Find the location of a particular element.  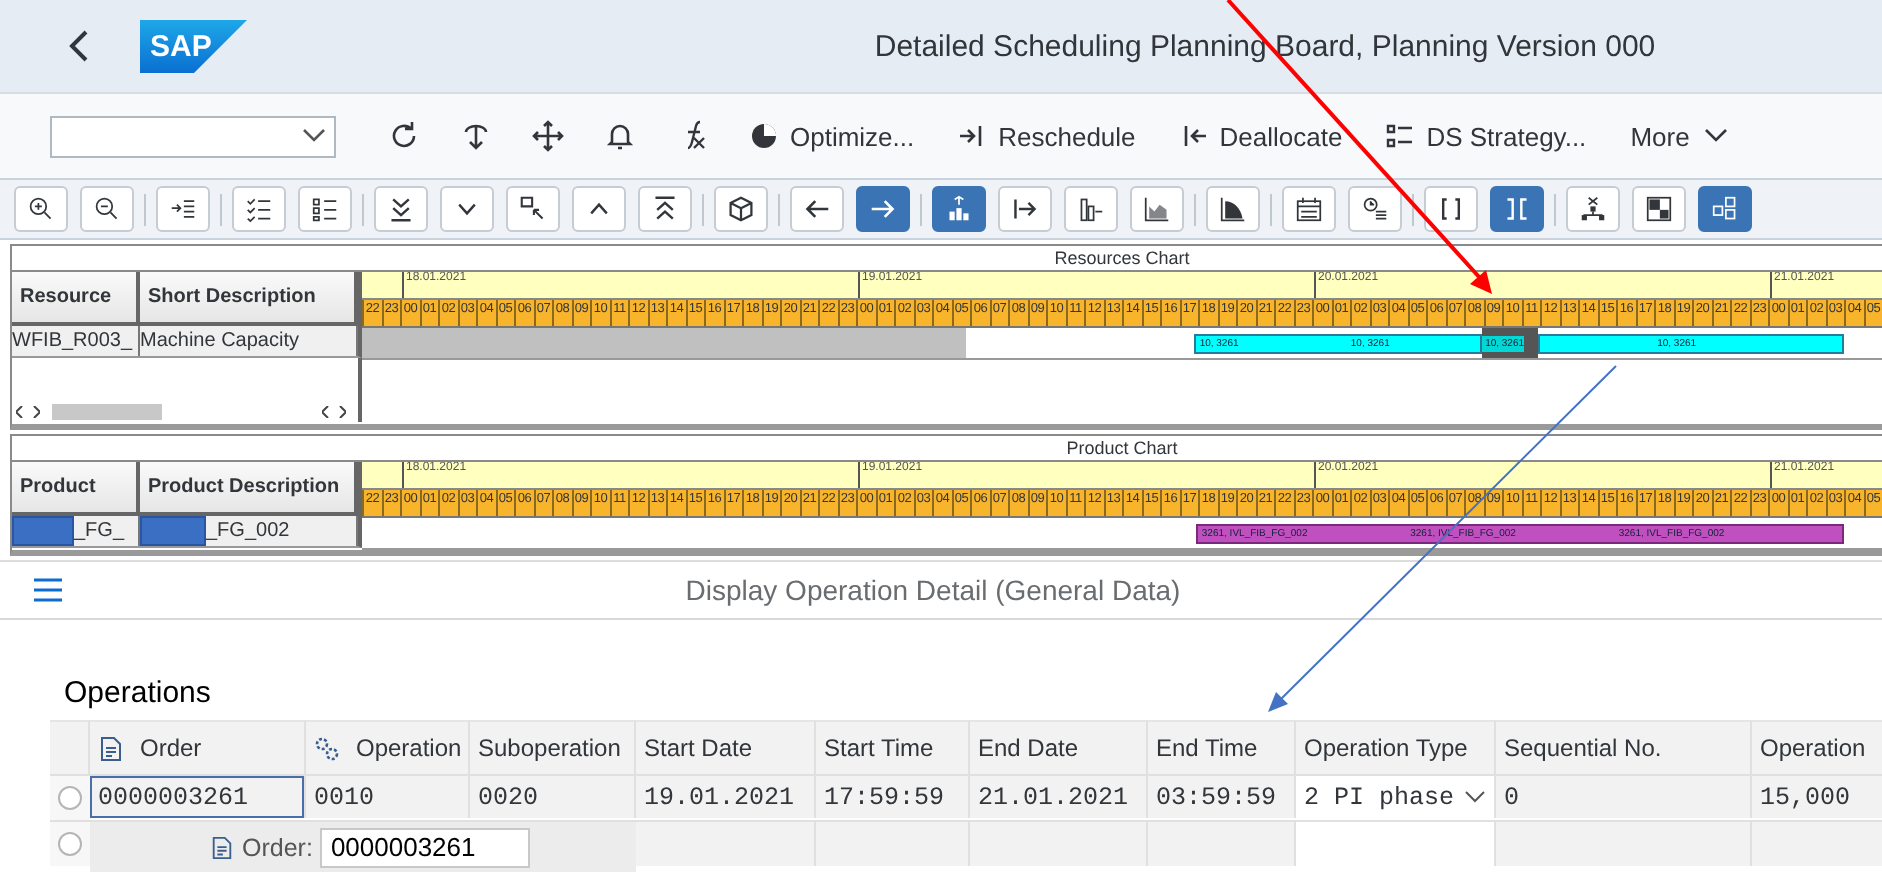

dropdown-field is located at coordinates (193, 136).